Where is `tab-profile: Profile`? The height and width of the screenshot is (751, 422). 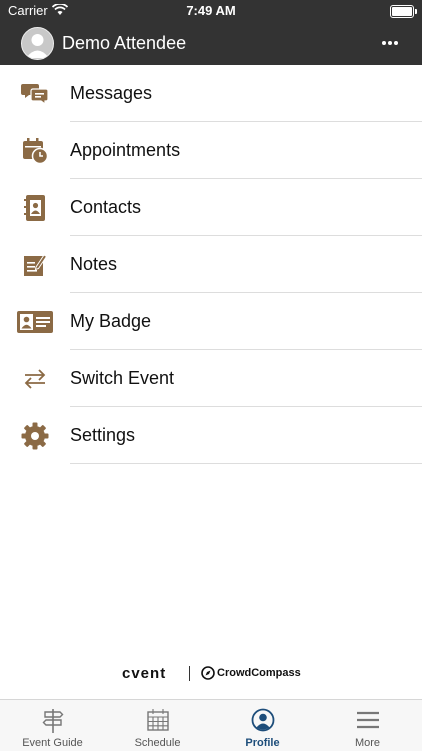
tab-profile: Profile is located at coordinates (262, 725).